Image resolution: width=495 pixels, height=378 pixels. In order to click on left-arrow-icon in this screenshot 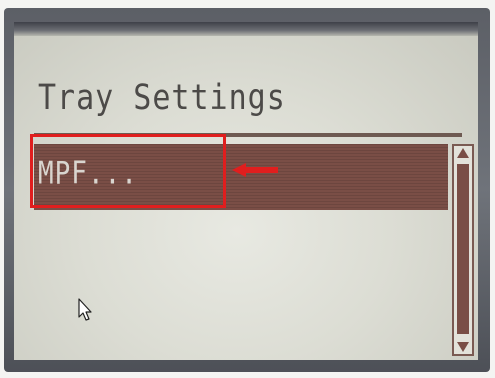, I will do `click(255, 170)`.